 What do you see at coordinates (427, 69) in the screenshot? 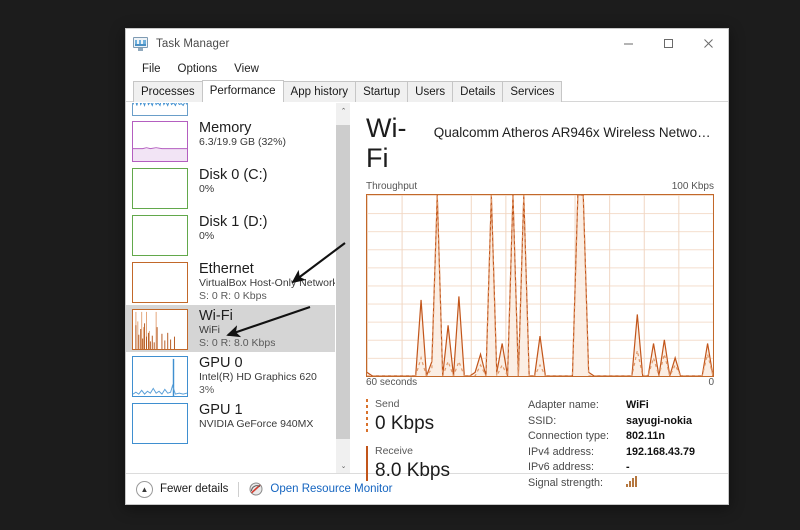
I see `menu-bar: File Options View` at bounding box center [427, 69].